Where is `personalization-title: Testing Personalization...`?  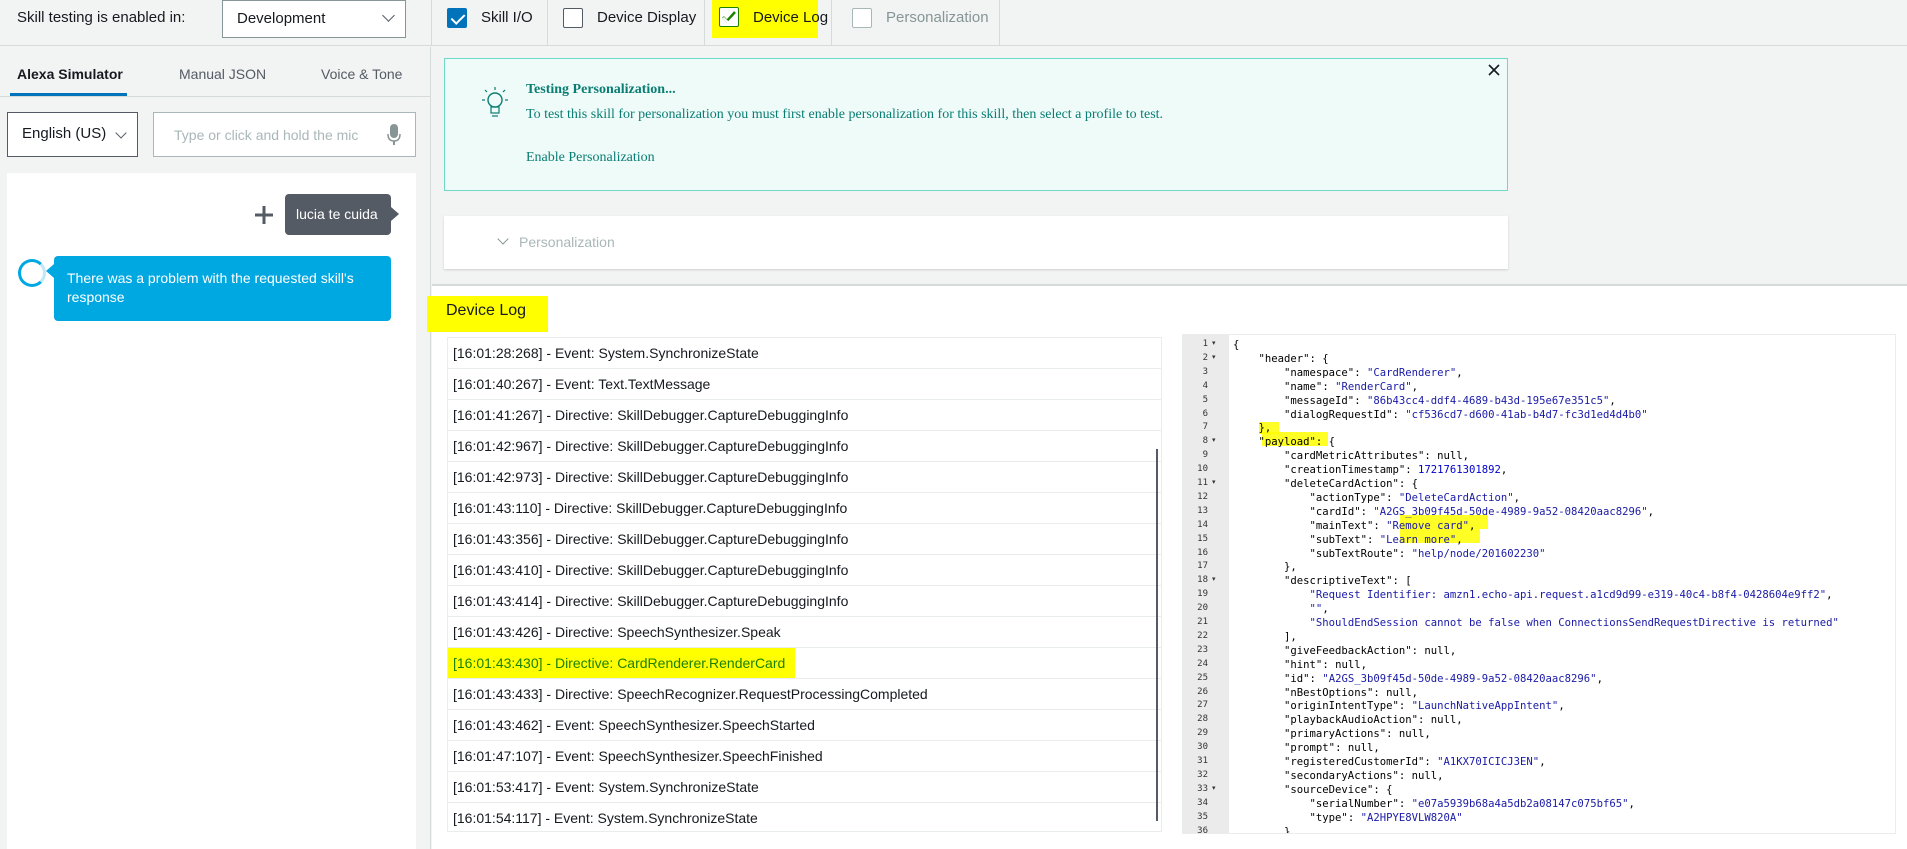 personalization-title: Testing Personalization... is located at coordinates (601, 89).